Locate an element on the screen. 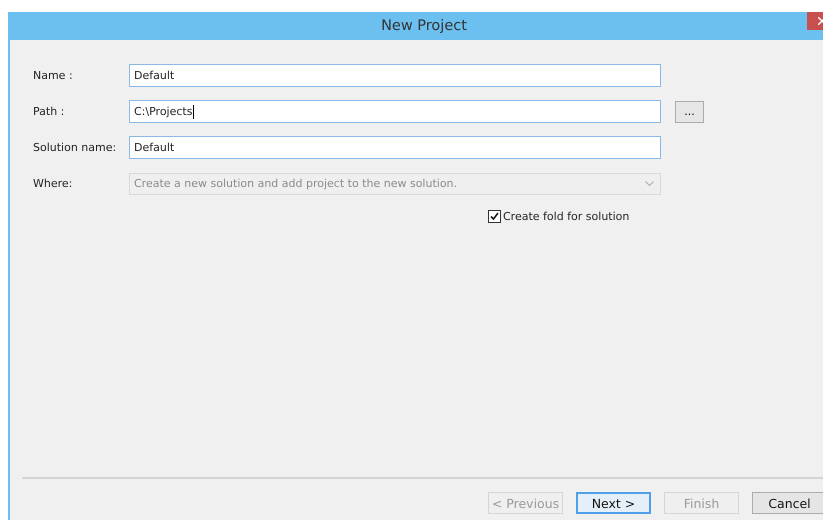  checkbox is located at coordinates (494, 216).